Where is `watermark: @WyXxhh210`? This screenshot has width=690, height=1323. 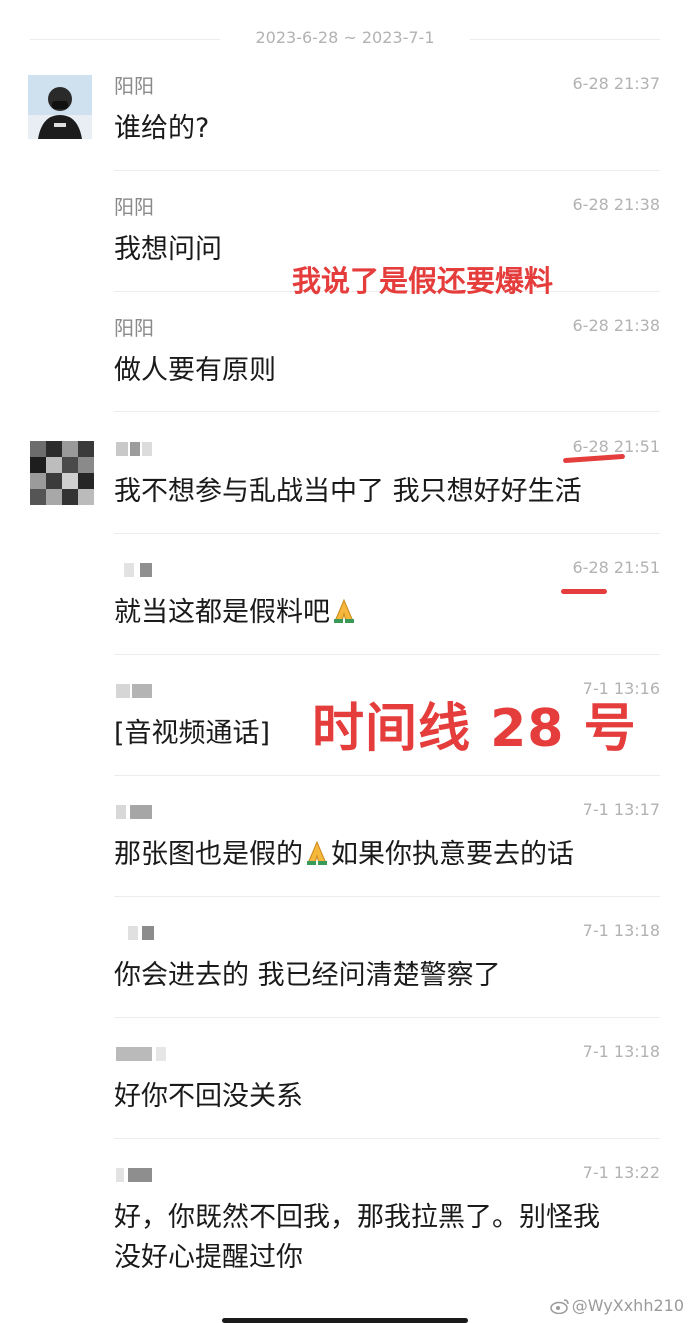
watermark: @WyXxhh210 is located at coordinates (616, 1307).